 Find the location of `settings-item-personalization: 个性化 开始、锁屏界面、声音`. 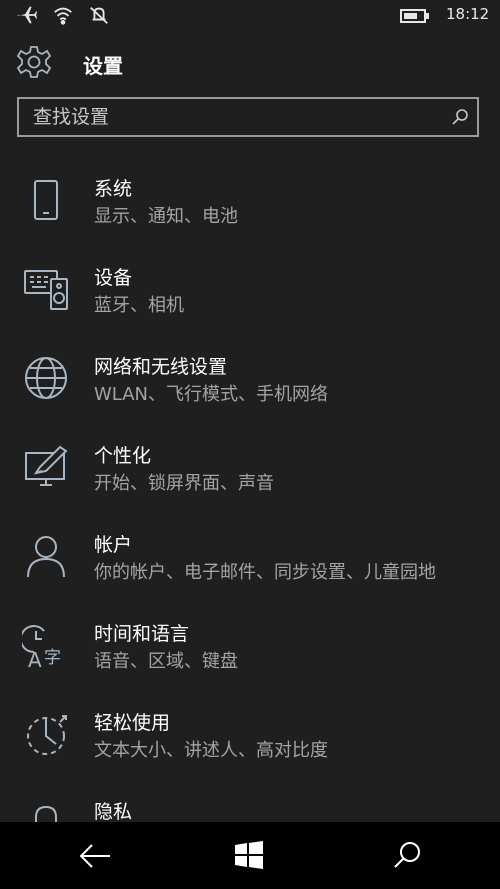

settings-item-personalization: 个性化 开始、锁屏界面、声音 is located at coordinates (250, 473).